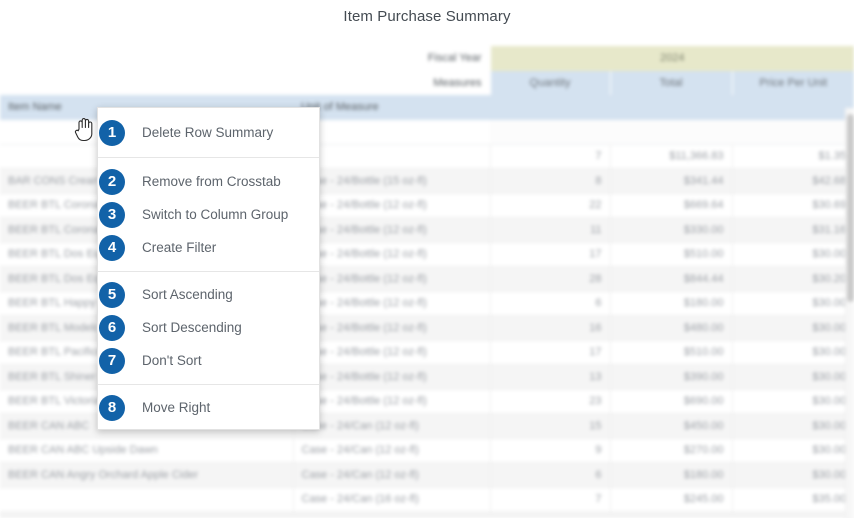 Image resolution: width=854 pixels, height=518 pixels. I want to click on cell-item-name: BEER CAN Angry Orchard Apple Cider, so click(146, 475).